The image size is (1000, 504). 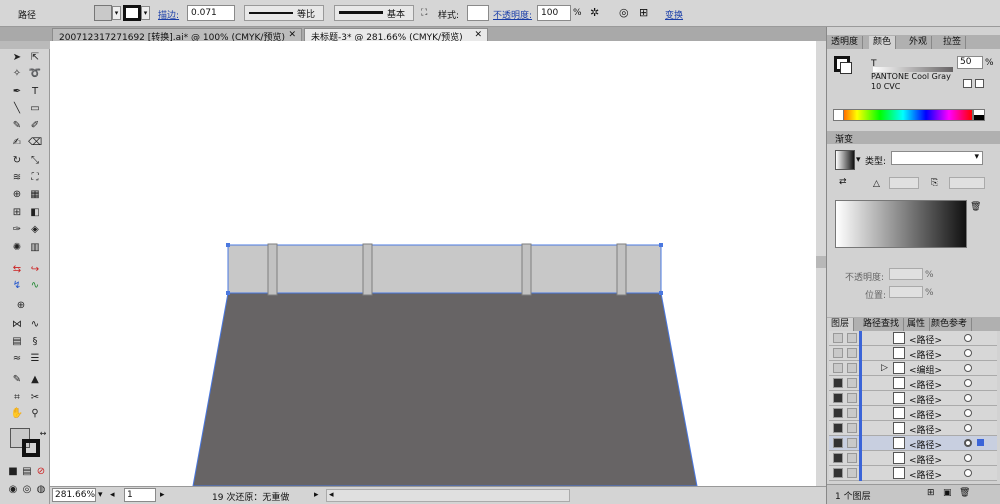 I want to click on tab-layers: 图层, so click(x=841, y=324).